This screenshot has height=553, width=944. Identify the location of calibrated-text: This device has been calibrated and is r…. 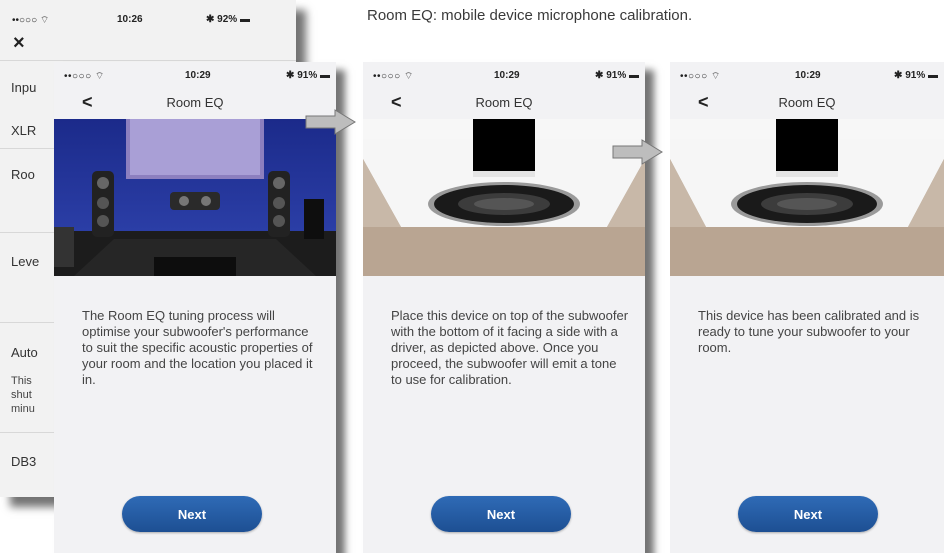
(809, 331).